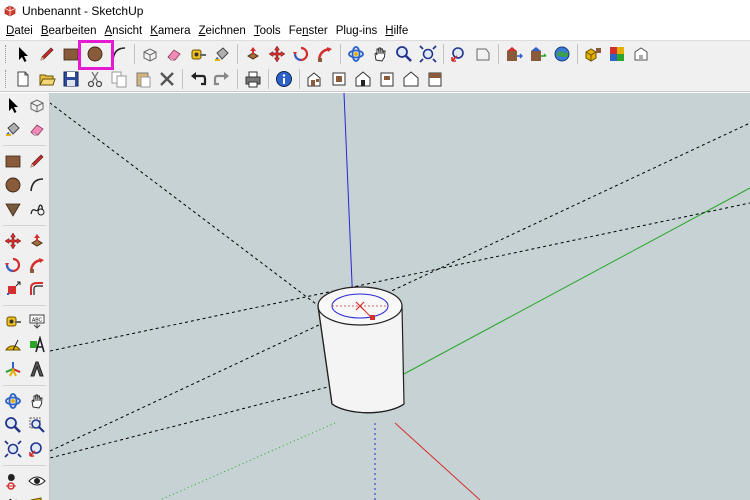 This screenshot has height=500, width=750. Describe the element at coordinates (339, 79) in the screenshot. I see `top-view-button` at that location.